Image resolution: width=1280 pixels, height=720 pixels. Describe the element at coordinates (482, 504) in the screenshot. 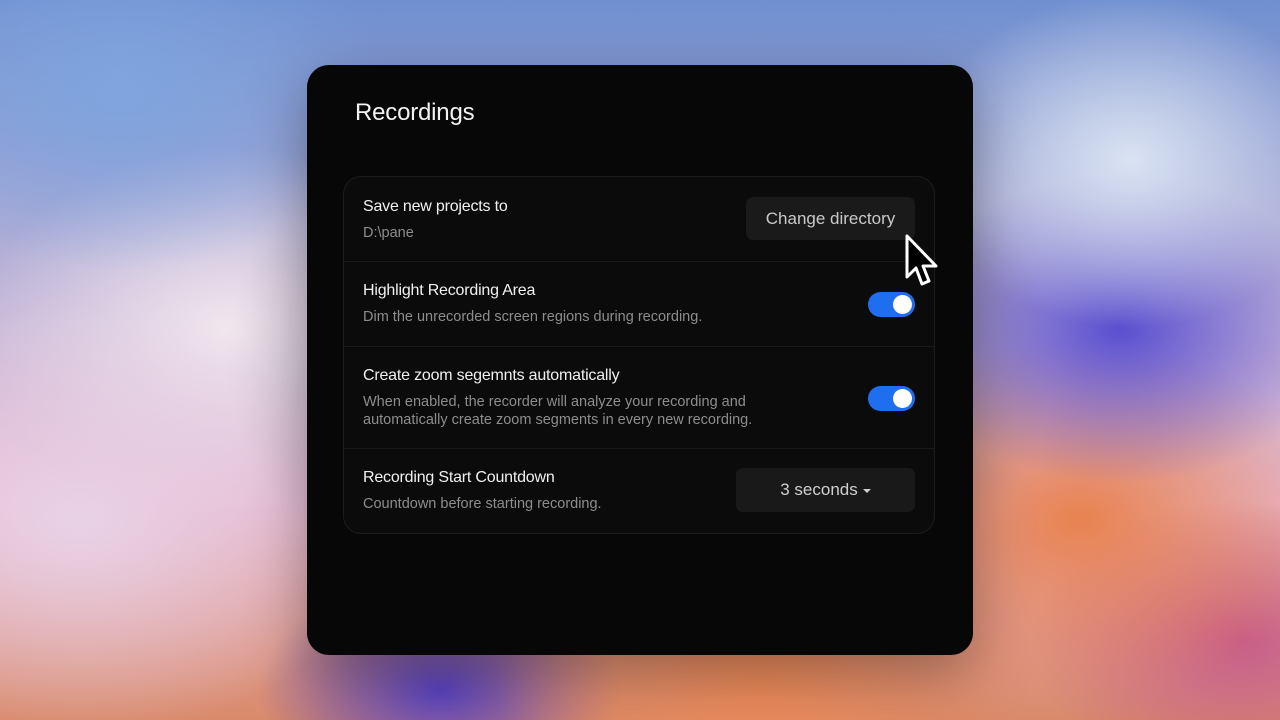

I see `countdown-description: Countdown before starting recording.` at that location.